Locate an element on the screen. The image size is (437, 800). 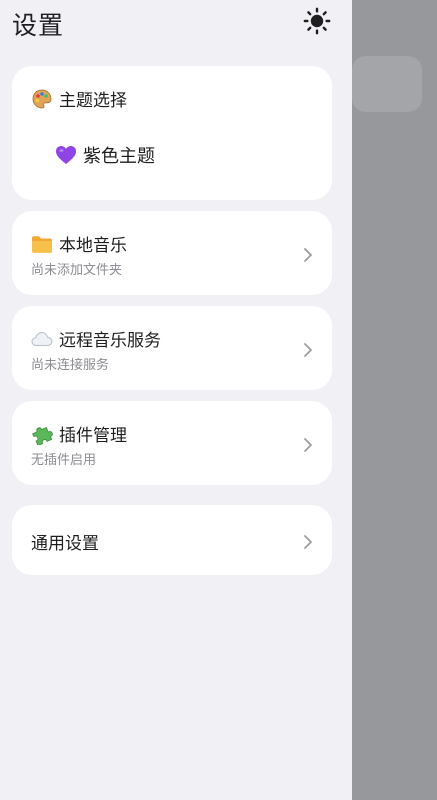
menu-item-subtitle: 尚未连接服务 is located at coordinates (70, 365).